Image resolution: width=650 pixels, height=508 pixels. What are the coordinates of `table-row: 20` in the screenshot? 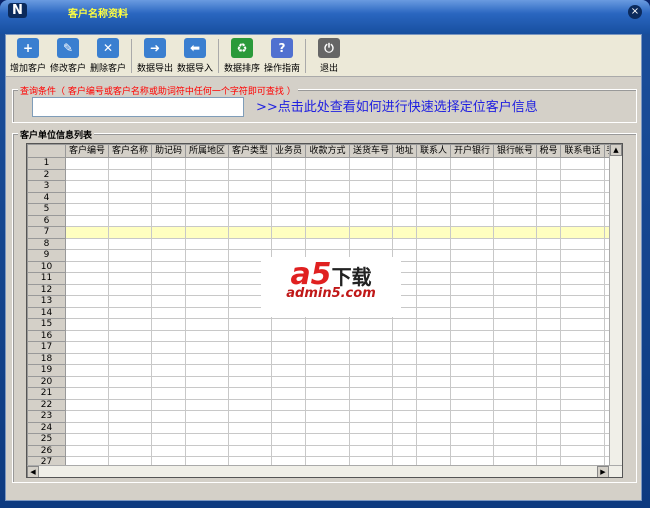 It's located at (320, 381).